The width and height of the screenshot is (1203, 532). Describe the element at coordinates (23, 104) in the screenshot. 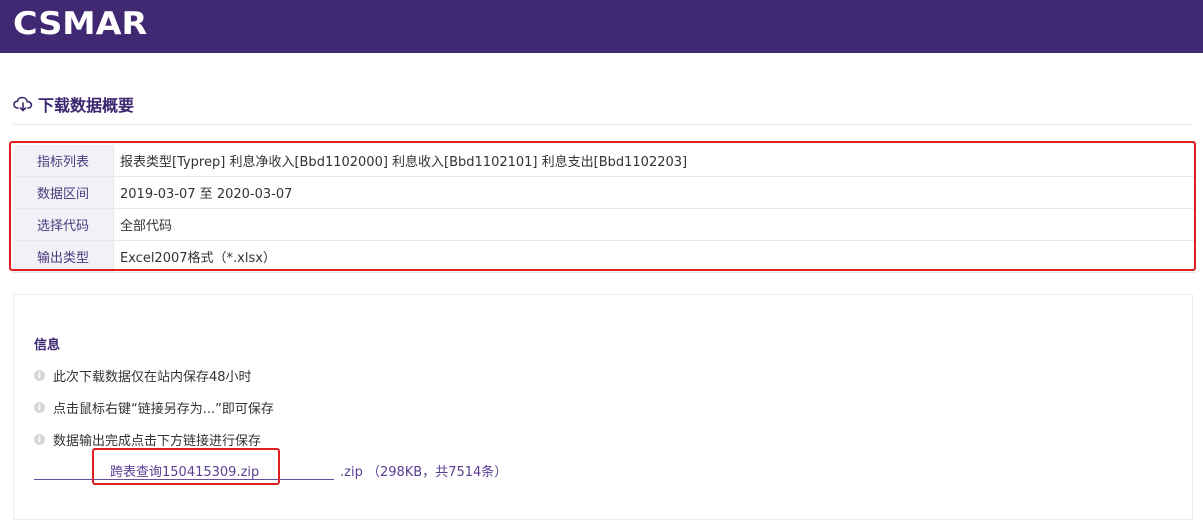

I see `cloud-download-icon` at that location.